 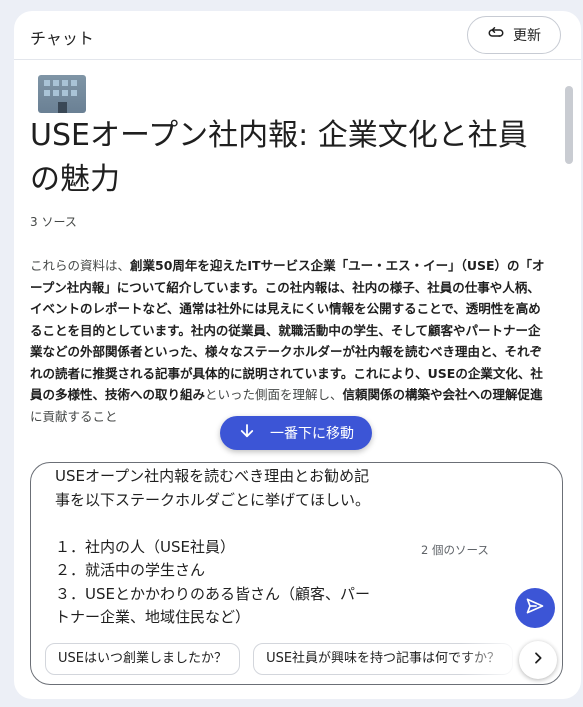 I want to click on suggestion-chips: USEはいつ創業しましたか？ USE社員が興味を持つ記事は何ですか？, so click(x=285, y=659).